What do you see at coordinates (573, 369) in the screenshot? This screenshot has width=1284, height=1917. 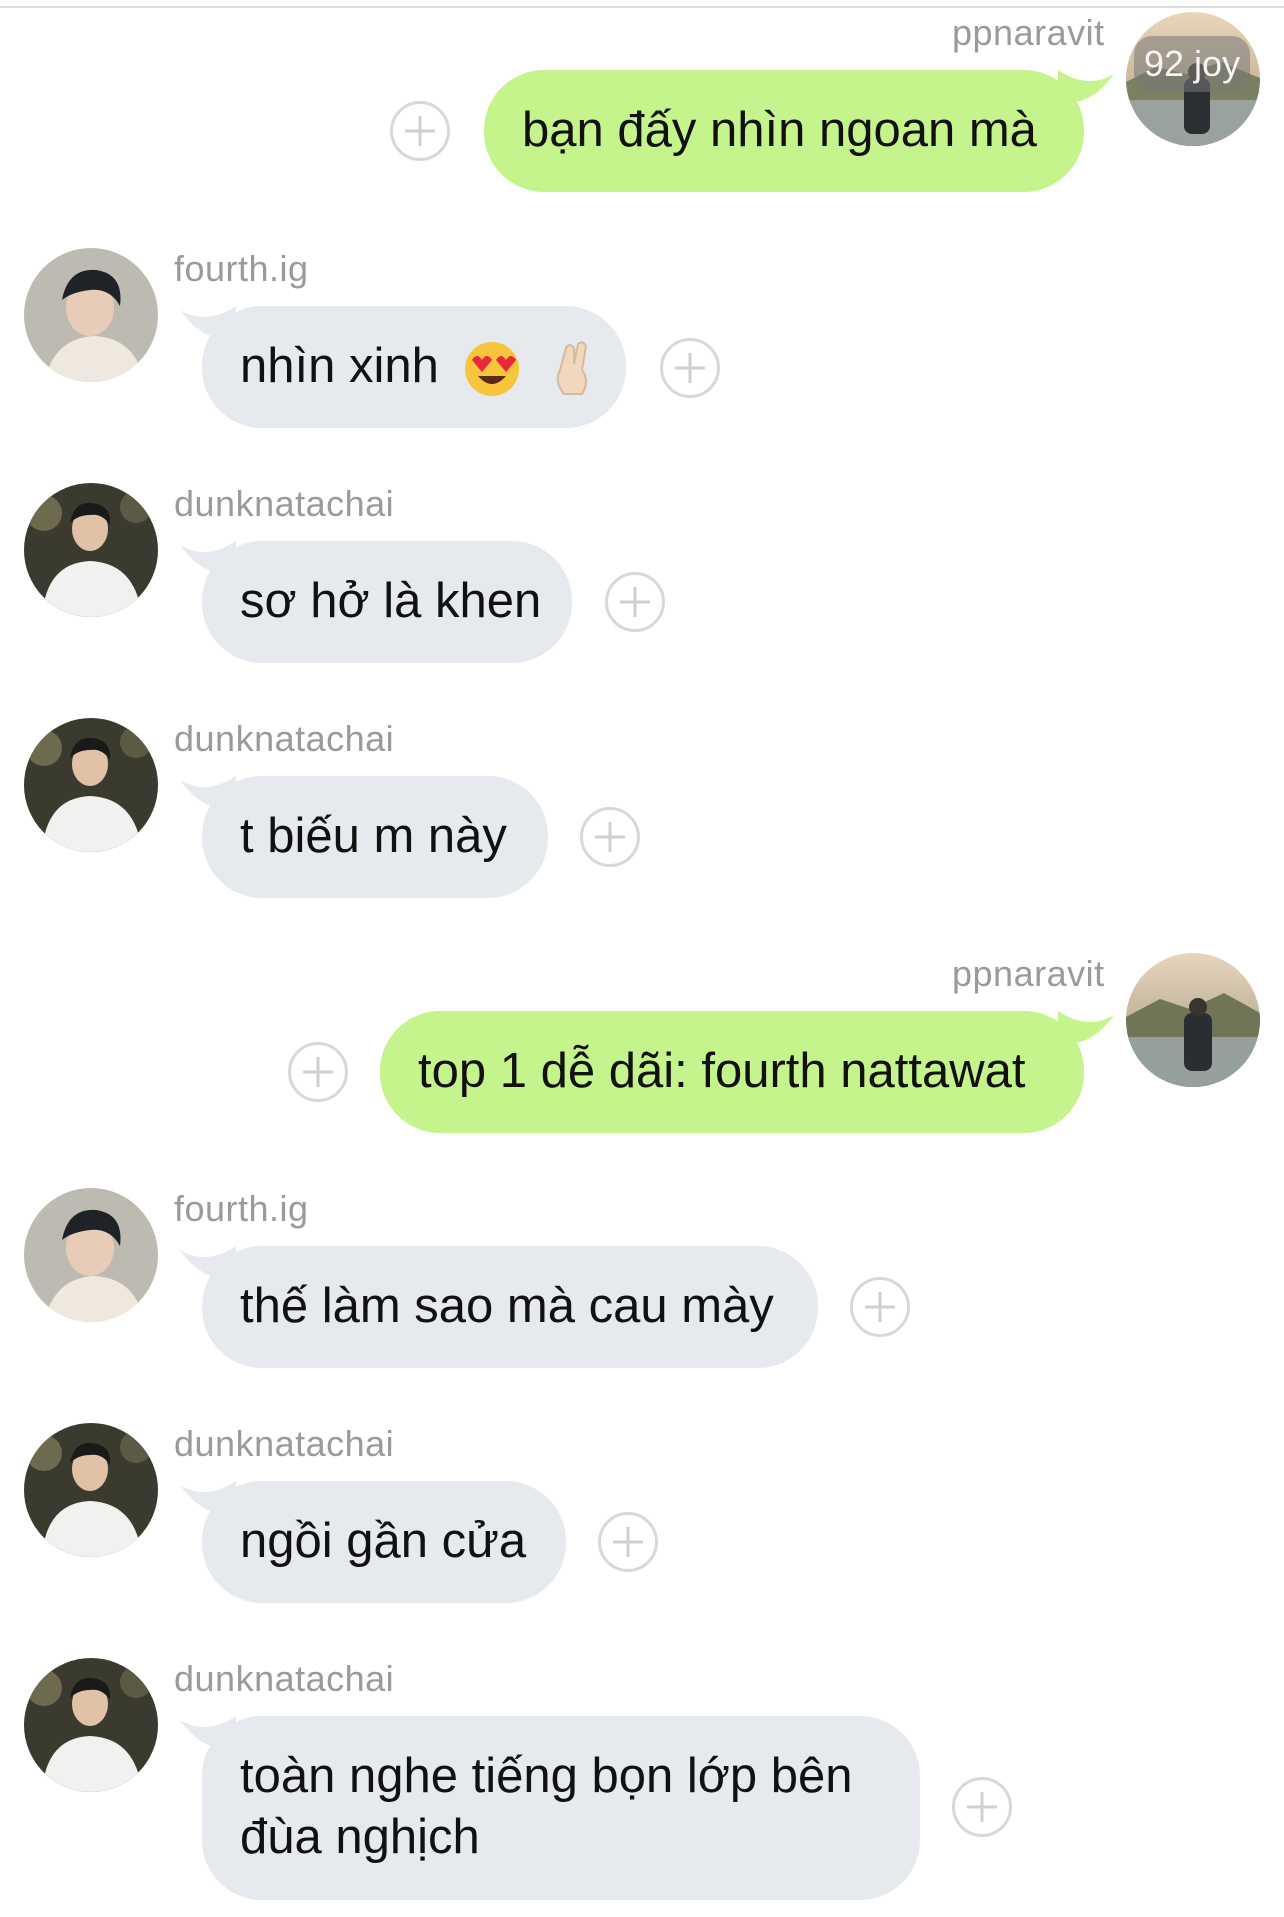 I see `crossed-fingers-emoji` at bounding box center [573, 369].